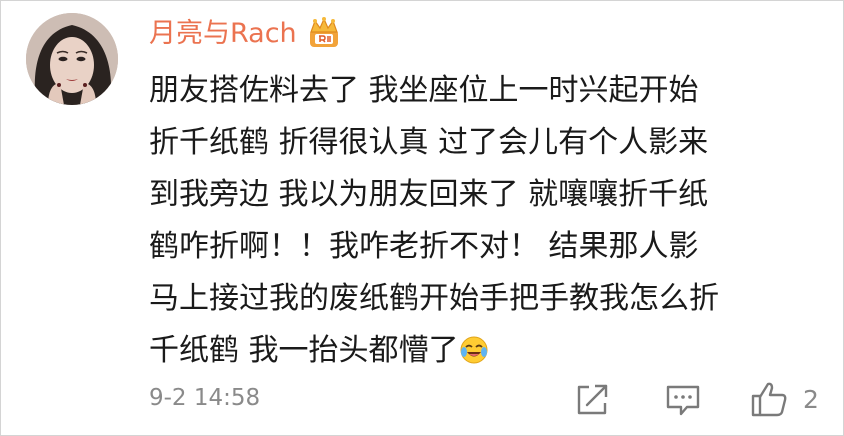 The width and height of the screenshot is (844, 436). I want to click on crown-badge-icon, so click(324, 33).